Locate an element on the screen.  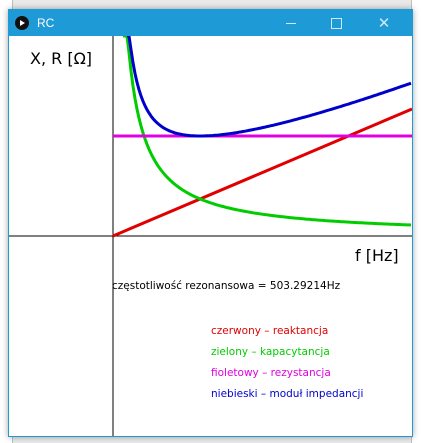
y-axis-label: X, R [Ω] is located at coordinates (61, 58).